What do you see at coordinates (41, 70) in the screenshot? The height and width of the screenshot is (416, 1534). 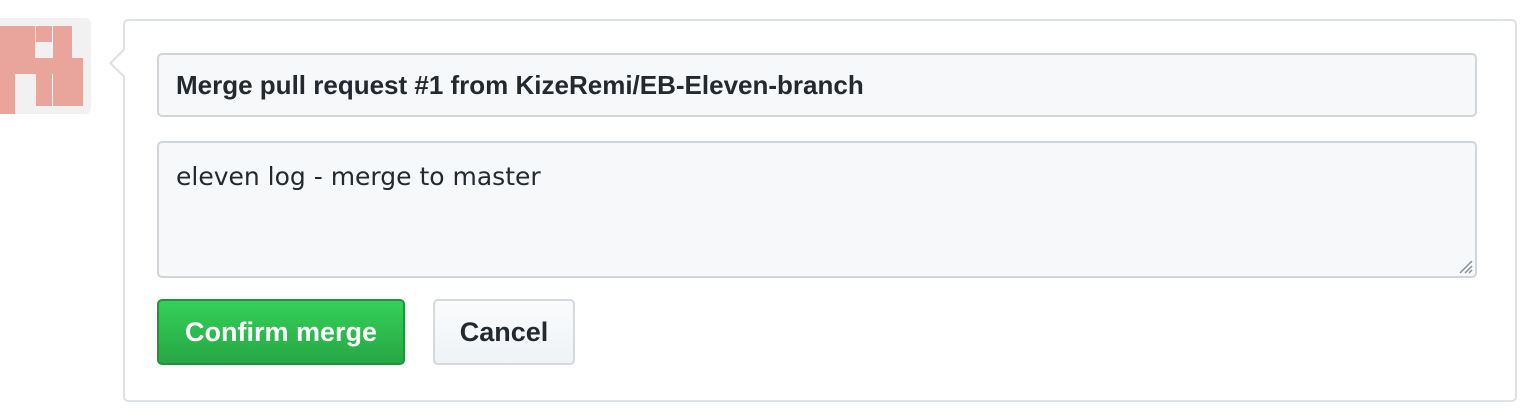 I see `identicon-icon` at bounding box center [41, 70].